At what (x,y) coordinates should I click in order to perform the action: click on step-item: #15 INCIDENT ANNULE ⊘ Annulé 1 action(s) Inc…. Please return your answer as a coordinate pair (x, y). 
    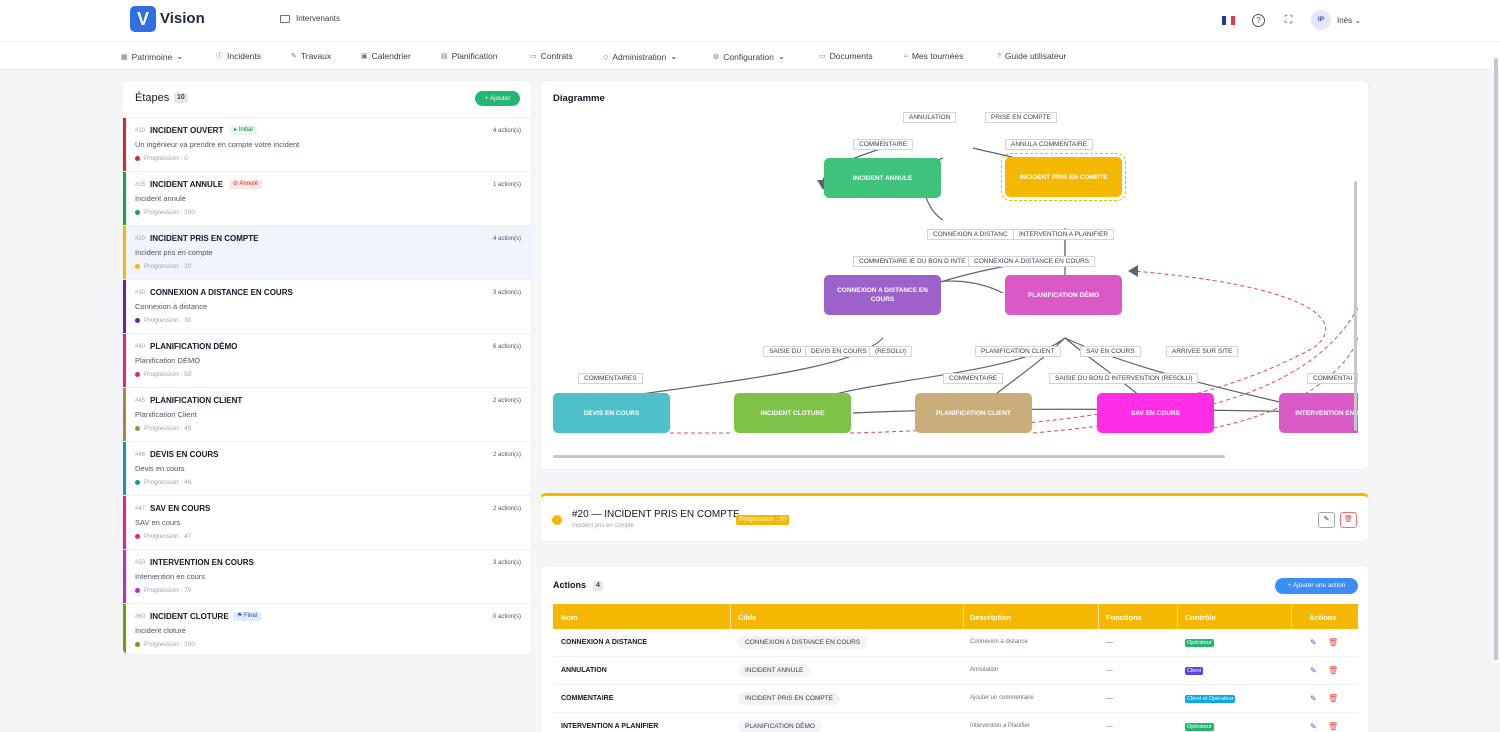
    Looking at the image, I should click on (327, 198).